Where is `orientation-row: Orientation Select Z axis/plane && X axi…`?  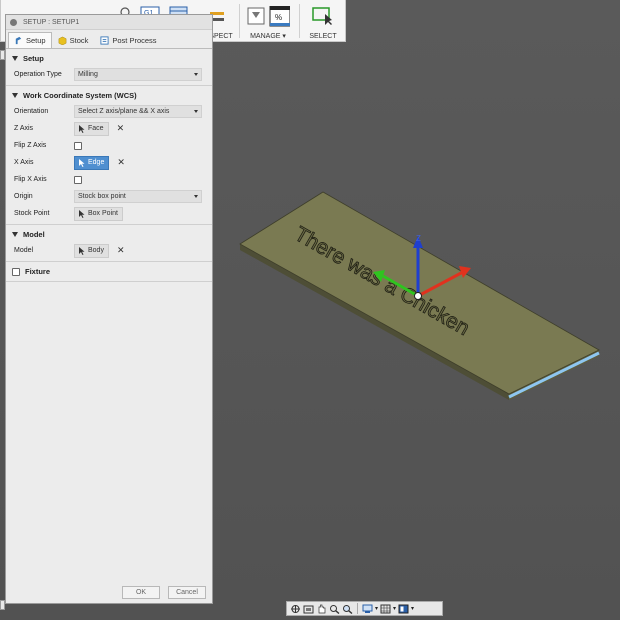 orientation-row: Orientation Select Z axis/plane && X axi… is located at coordinates (109, 111).